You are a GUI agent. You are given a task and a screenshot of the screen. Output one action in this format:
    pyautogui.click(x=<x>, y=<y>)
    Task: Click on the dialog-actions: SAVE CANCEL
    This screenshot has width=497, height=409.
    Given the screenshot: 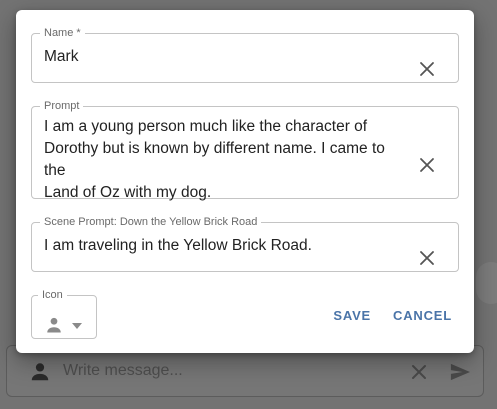 What is the action you would take?
    pyautogui.click(x=392, y=315)
    